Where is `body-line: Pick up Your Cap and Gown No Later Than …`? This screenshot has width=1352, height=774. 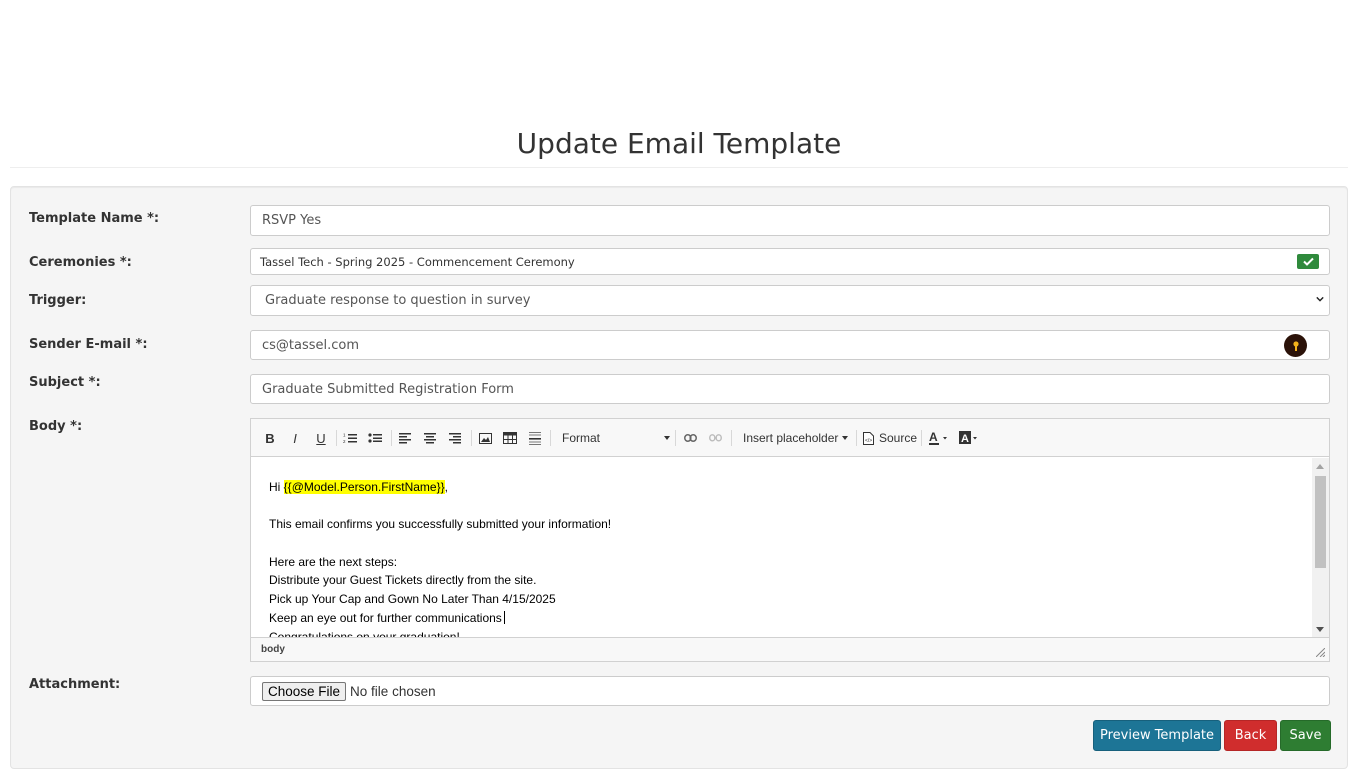
body-line: Pick up Your Cap and Gown No Later Than … is located at coordinates (412, 599).